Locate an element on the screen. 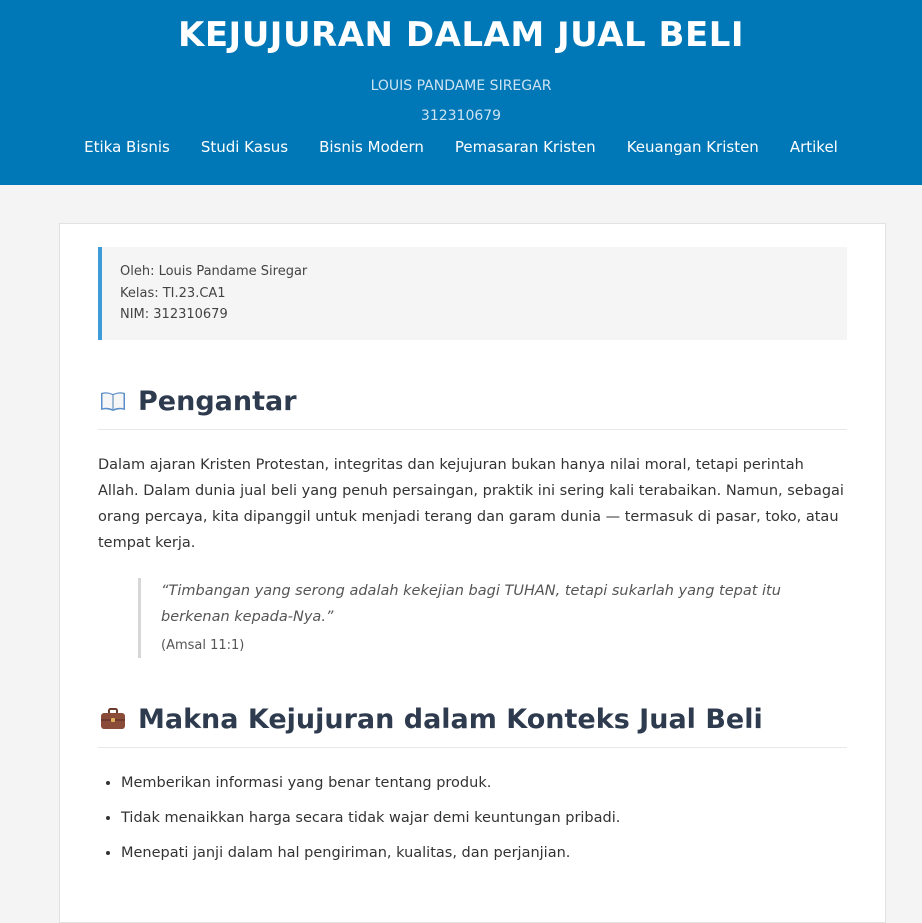 The width and height of the screenshot is (922, 923). author-nim: 312310679 is located at coordinates (461, 116).